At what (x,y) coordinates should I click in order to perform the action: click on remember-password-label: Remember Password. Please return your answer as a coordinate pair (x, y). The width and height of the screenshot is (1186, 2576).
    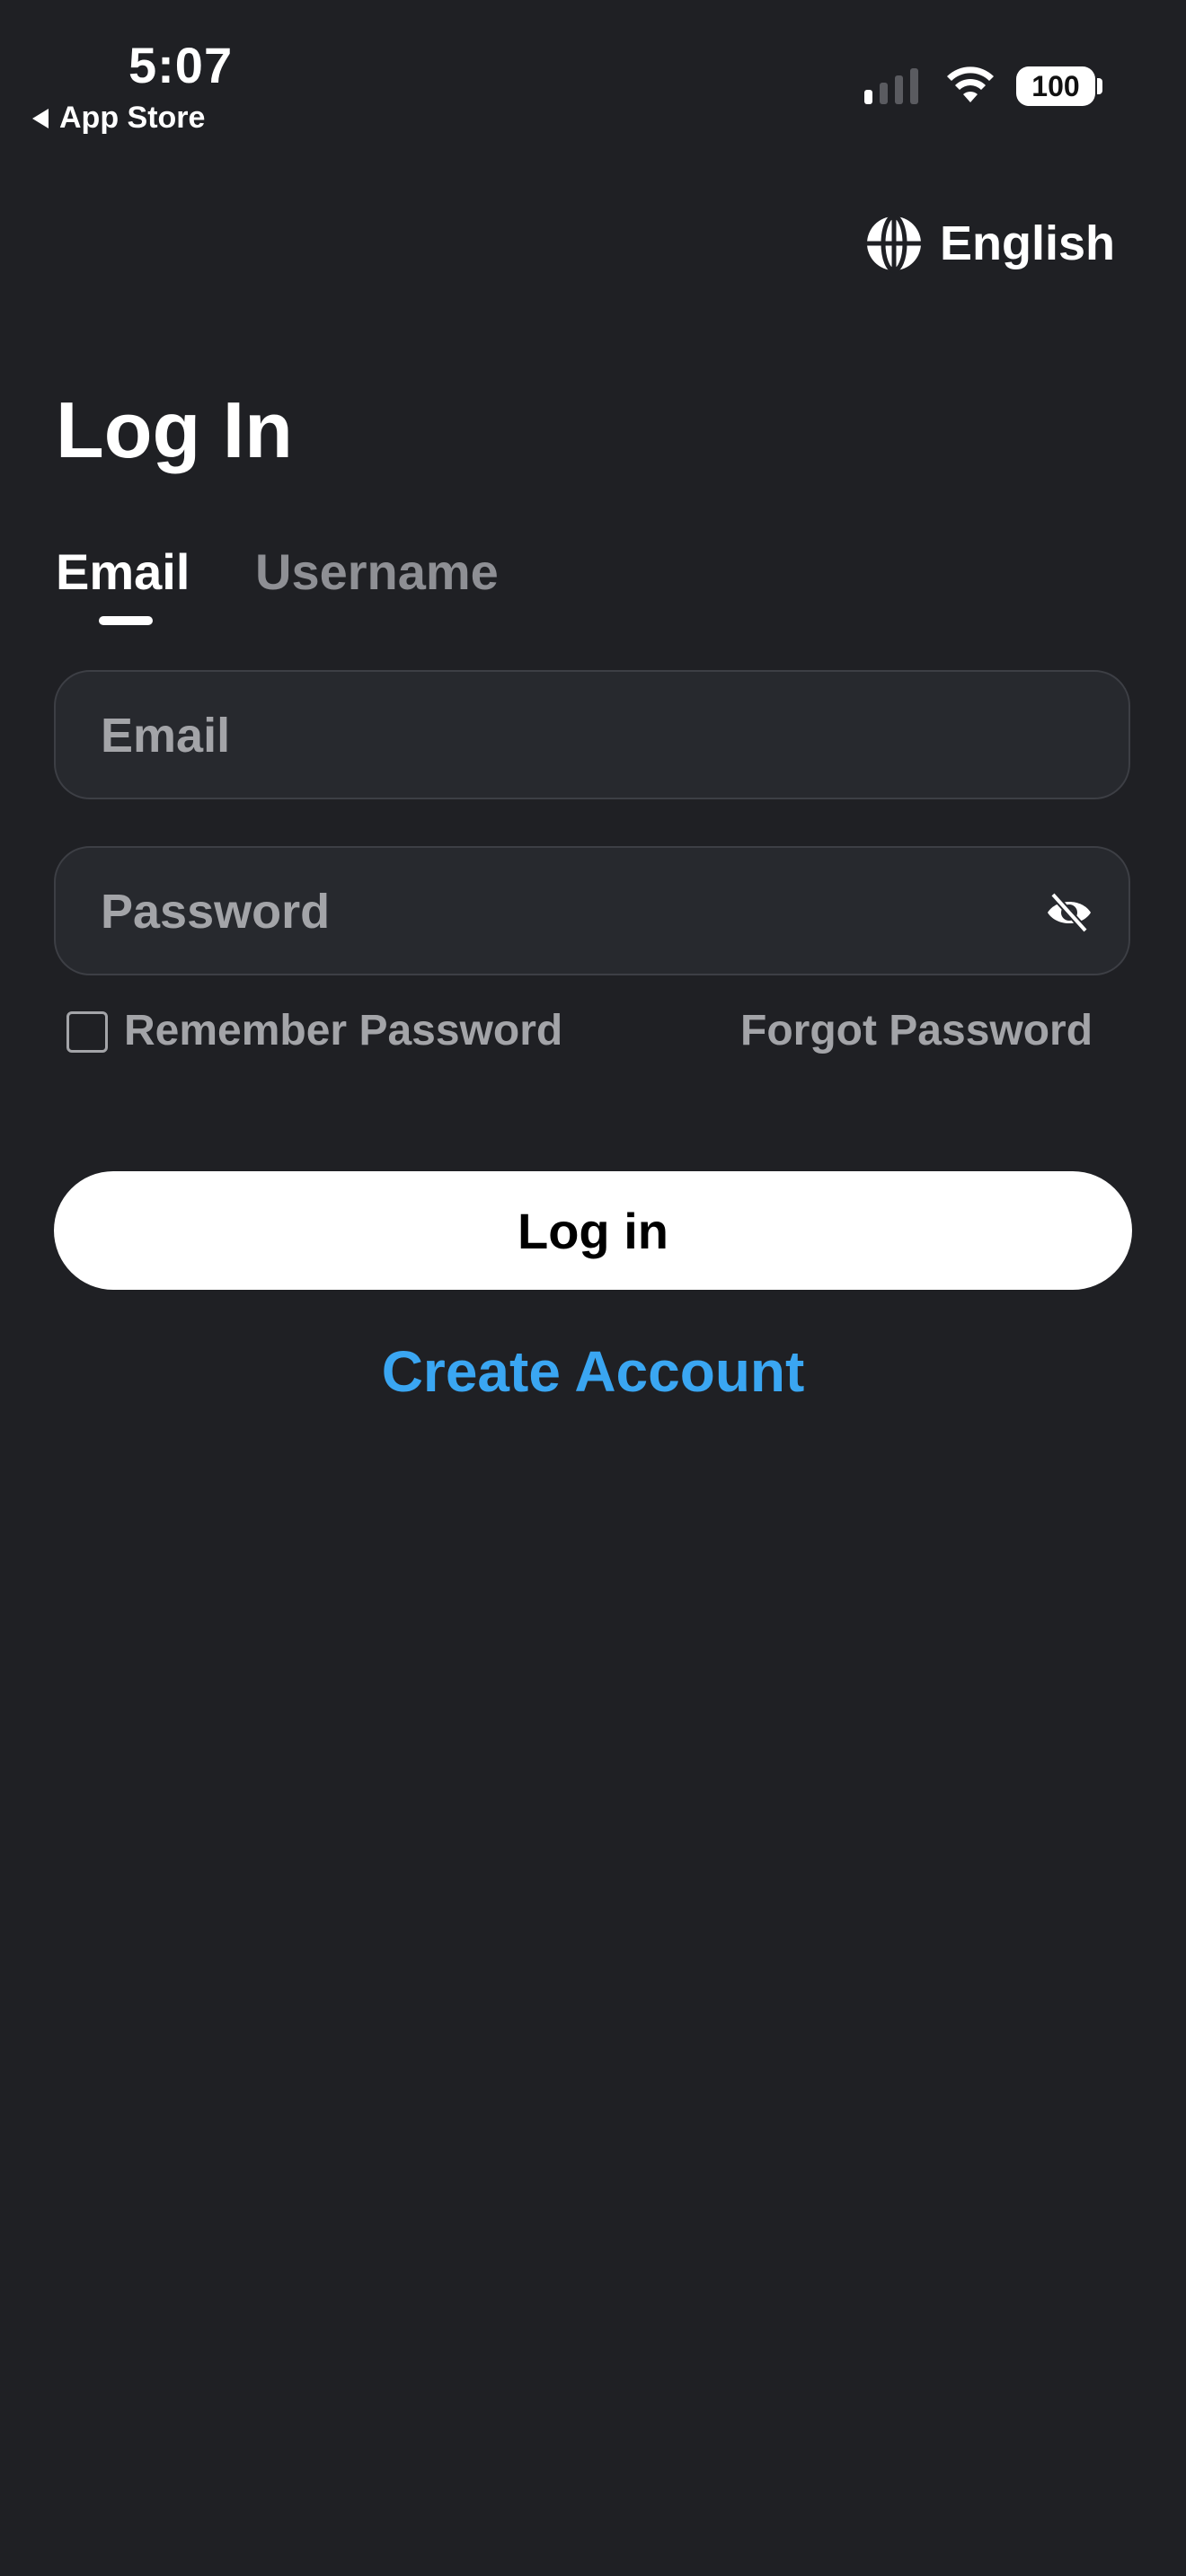
    Looking at the image, I should click on (343, 1030).